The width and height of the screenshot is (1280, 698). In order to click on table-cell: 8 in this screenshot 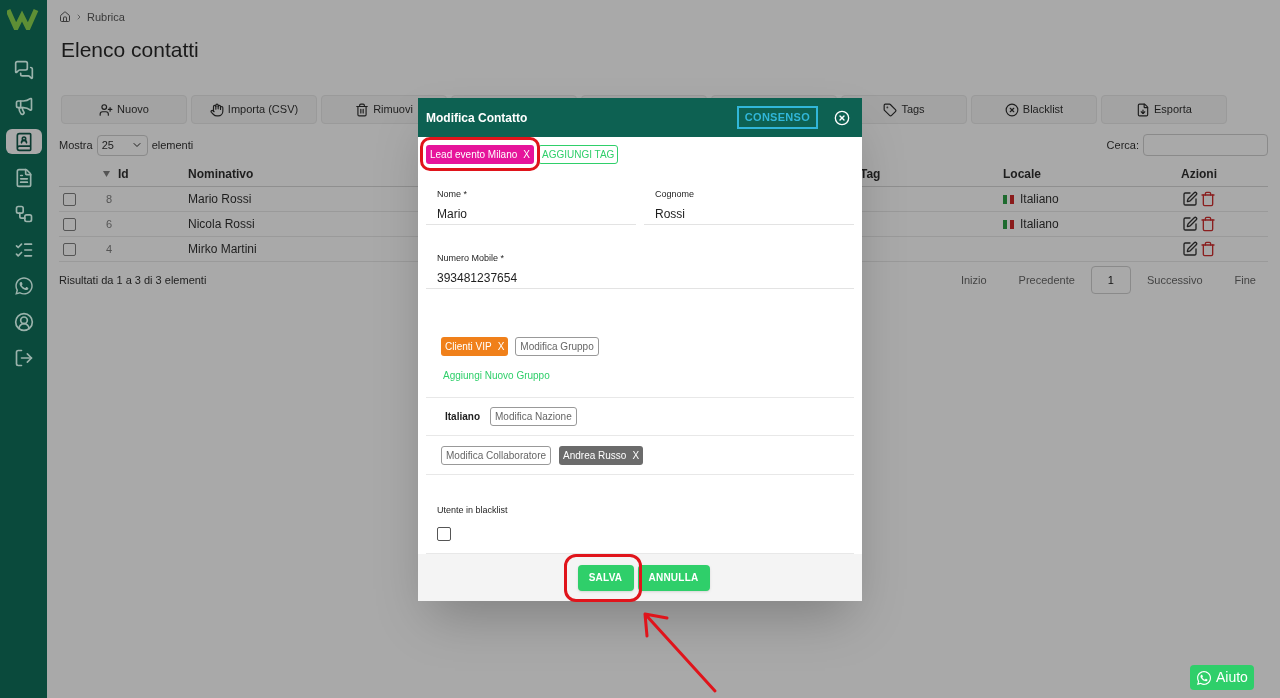, I will do `click(109, 199)`.